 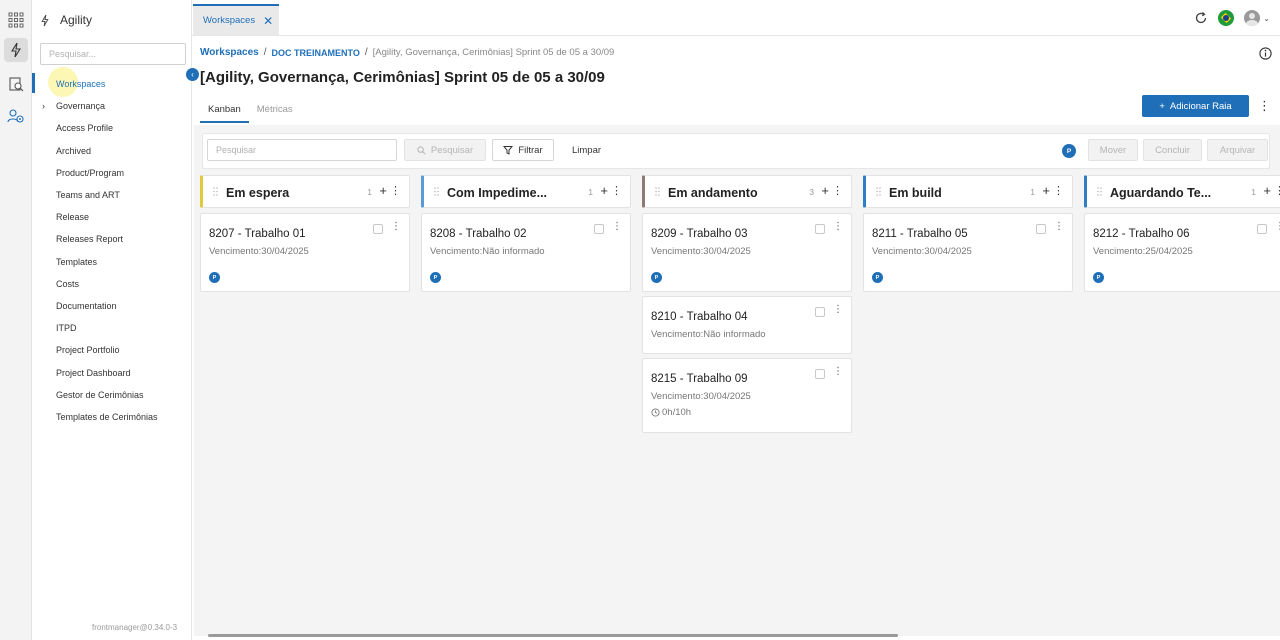 I want to click on users-settings-icon, so click(x=16, y=116).